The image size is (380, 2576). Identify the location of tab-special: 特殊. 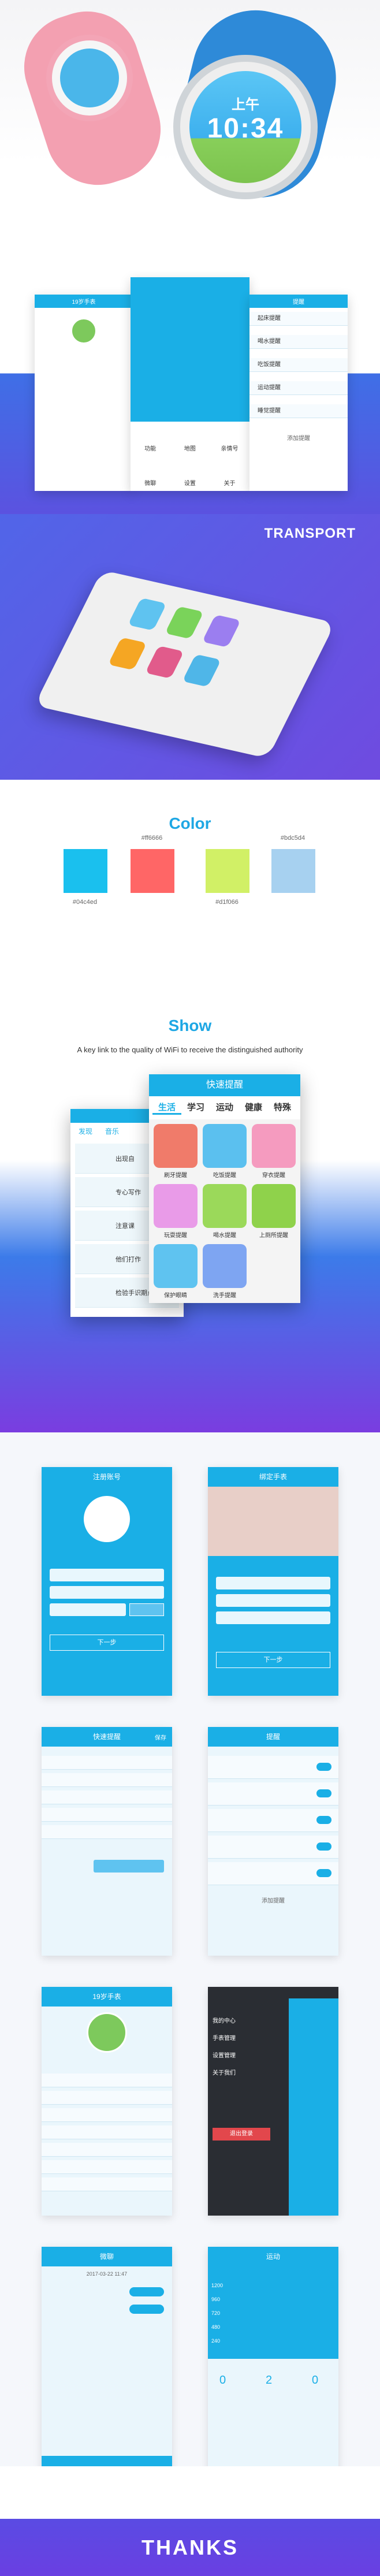
(282, 1108).